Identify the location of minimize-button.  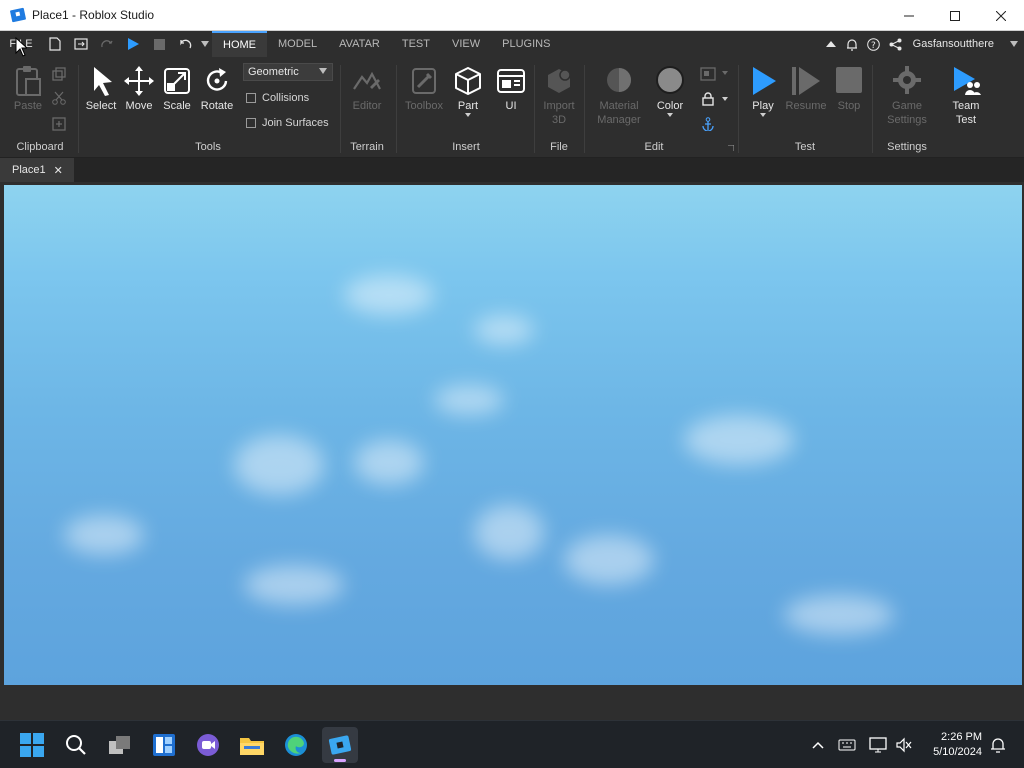
(909, 15).